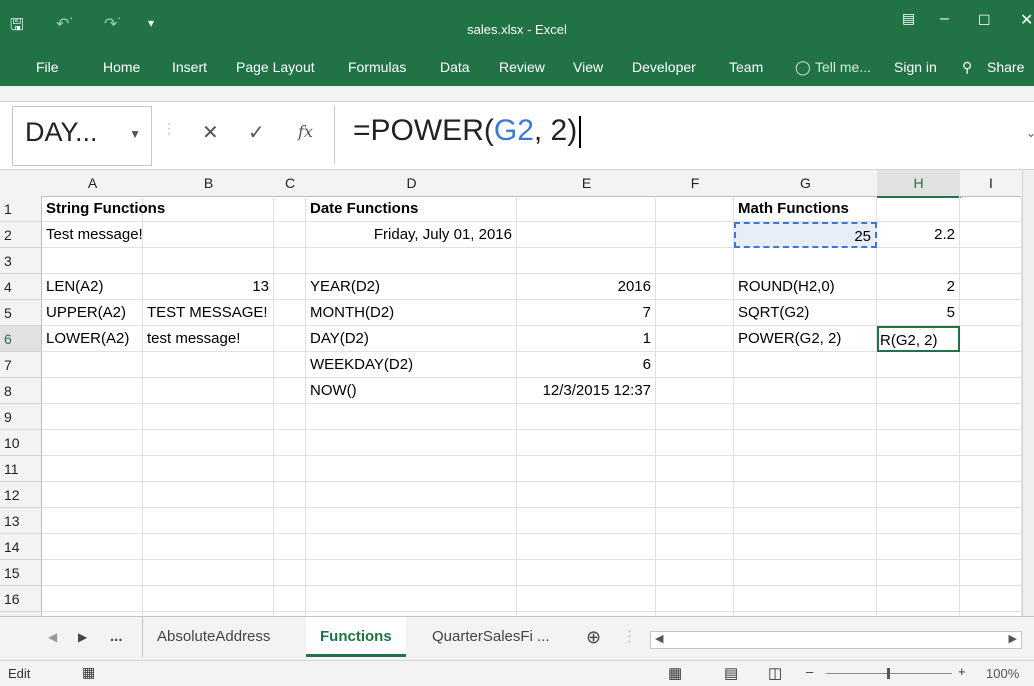 The height and width of the screenshot is (686, 1034). I want to click on cell-b11, so click(208, 469).